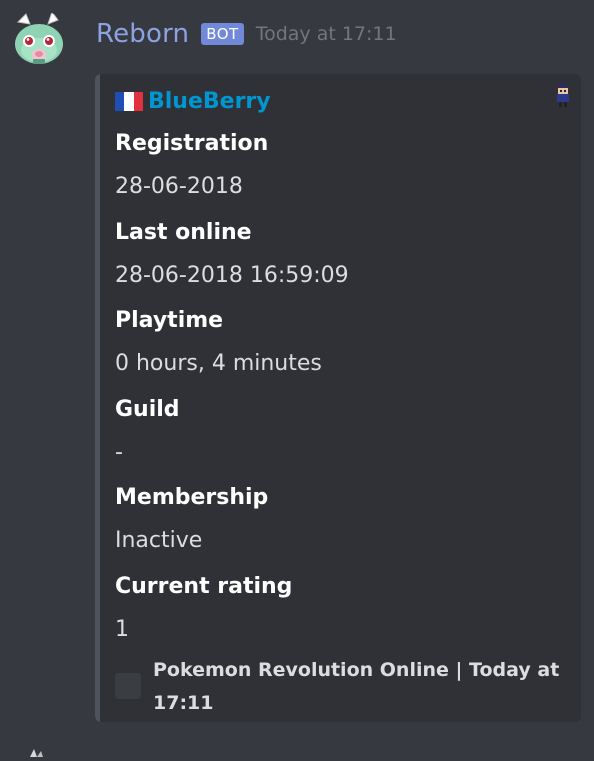  Describe the element at coordinates (183, 232) in the screenshot. I see `field-name: Last online` at that location.